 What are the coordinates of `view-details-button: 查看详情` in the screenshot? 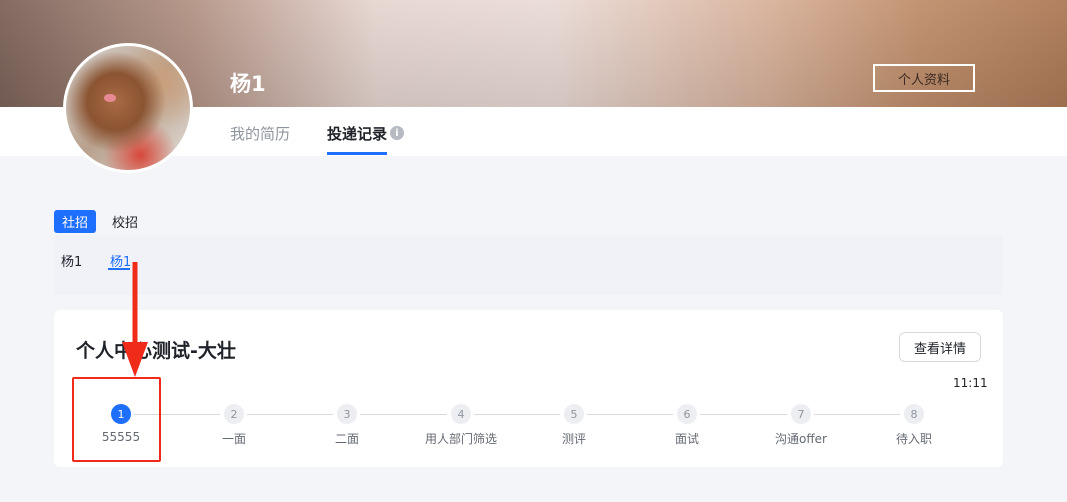 It's located at (940, 347).